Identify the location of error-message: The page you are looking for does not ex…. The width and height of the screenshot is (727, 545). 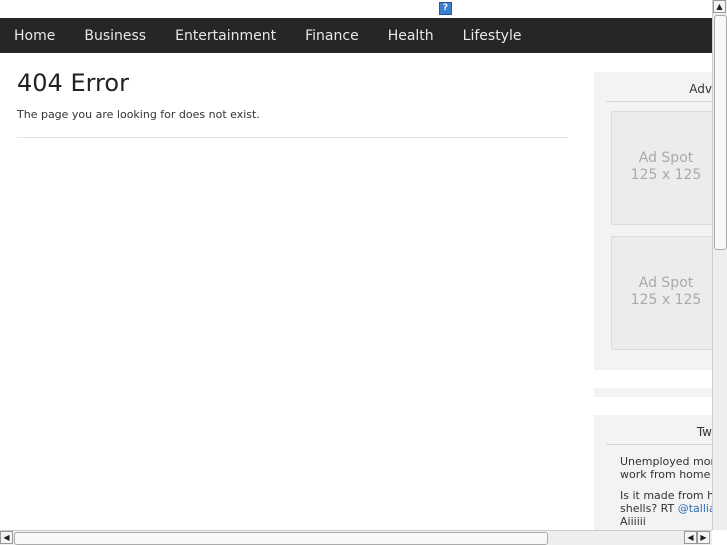
(138, 114).